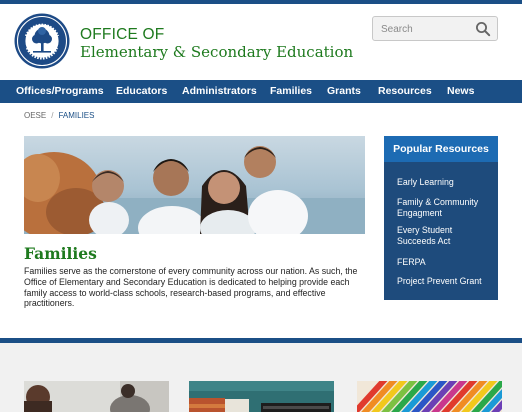  I want to click on office-title-line2: Elementary & Secondary Education, so click(217, 52).